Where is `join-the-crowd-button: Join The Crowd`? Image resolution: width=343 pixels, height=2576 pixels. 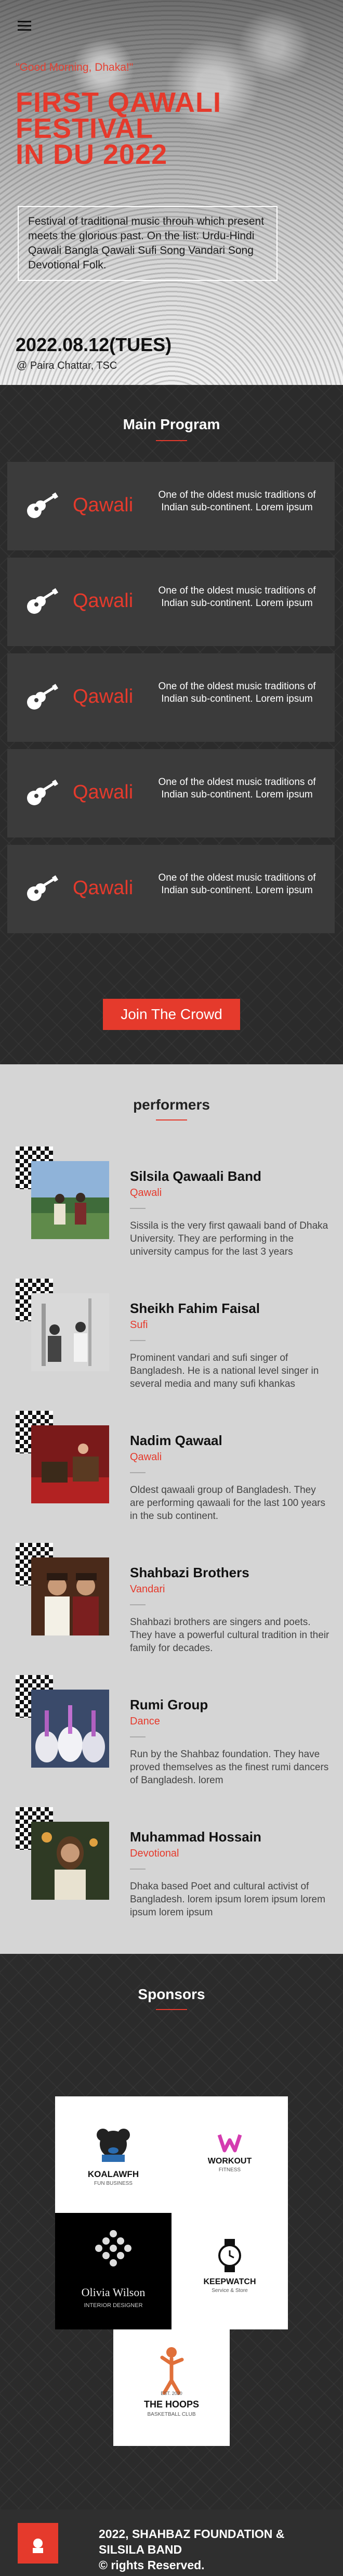 join-the-crowd-button: Join The Crowd is located at coordinates (171, 1014).